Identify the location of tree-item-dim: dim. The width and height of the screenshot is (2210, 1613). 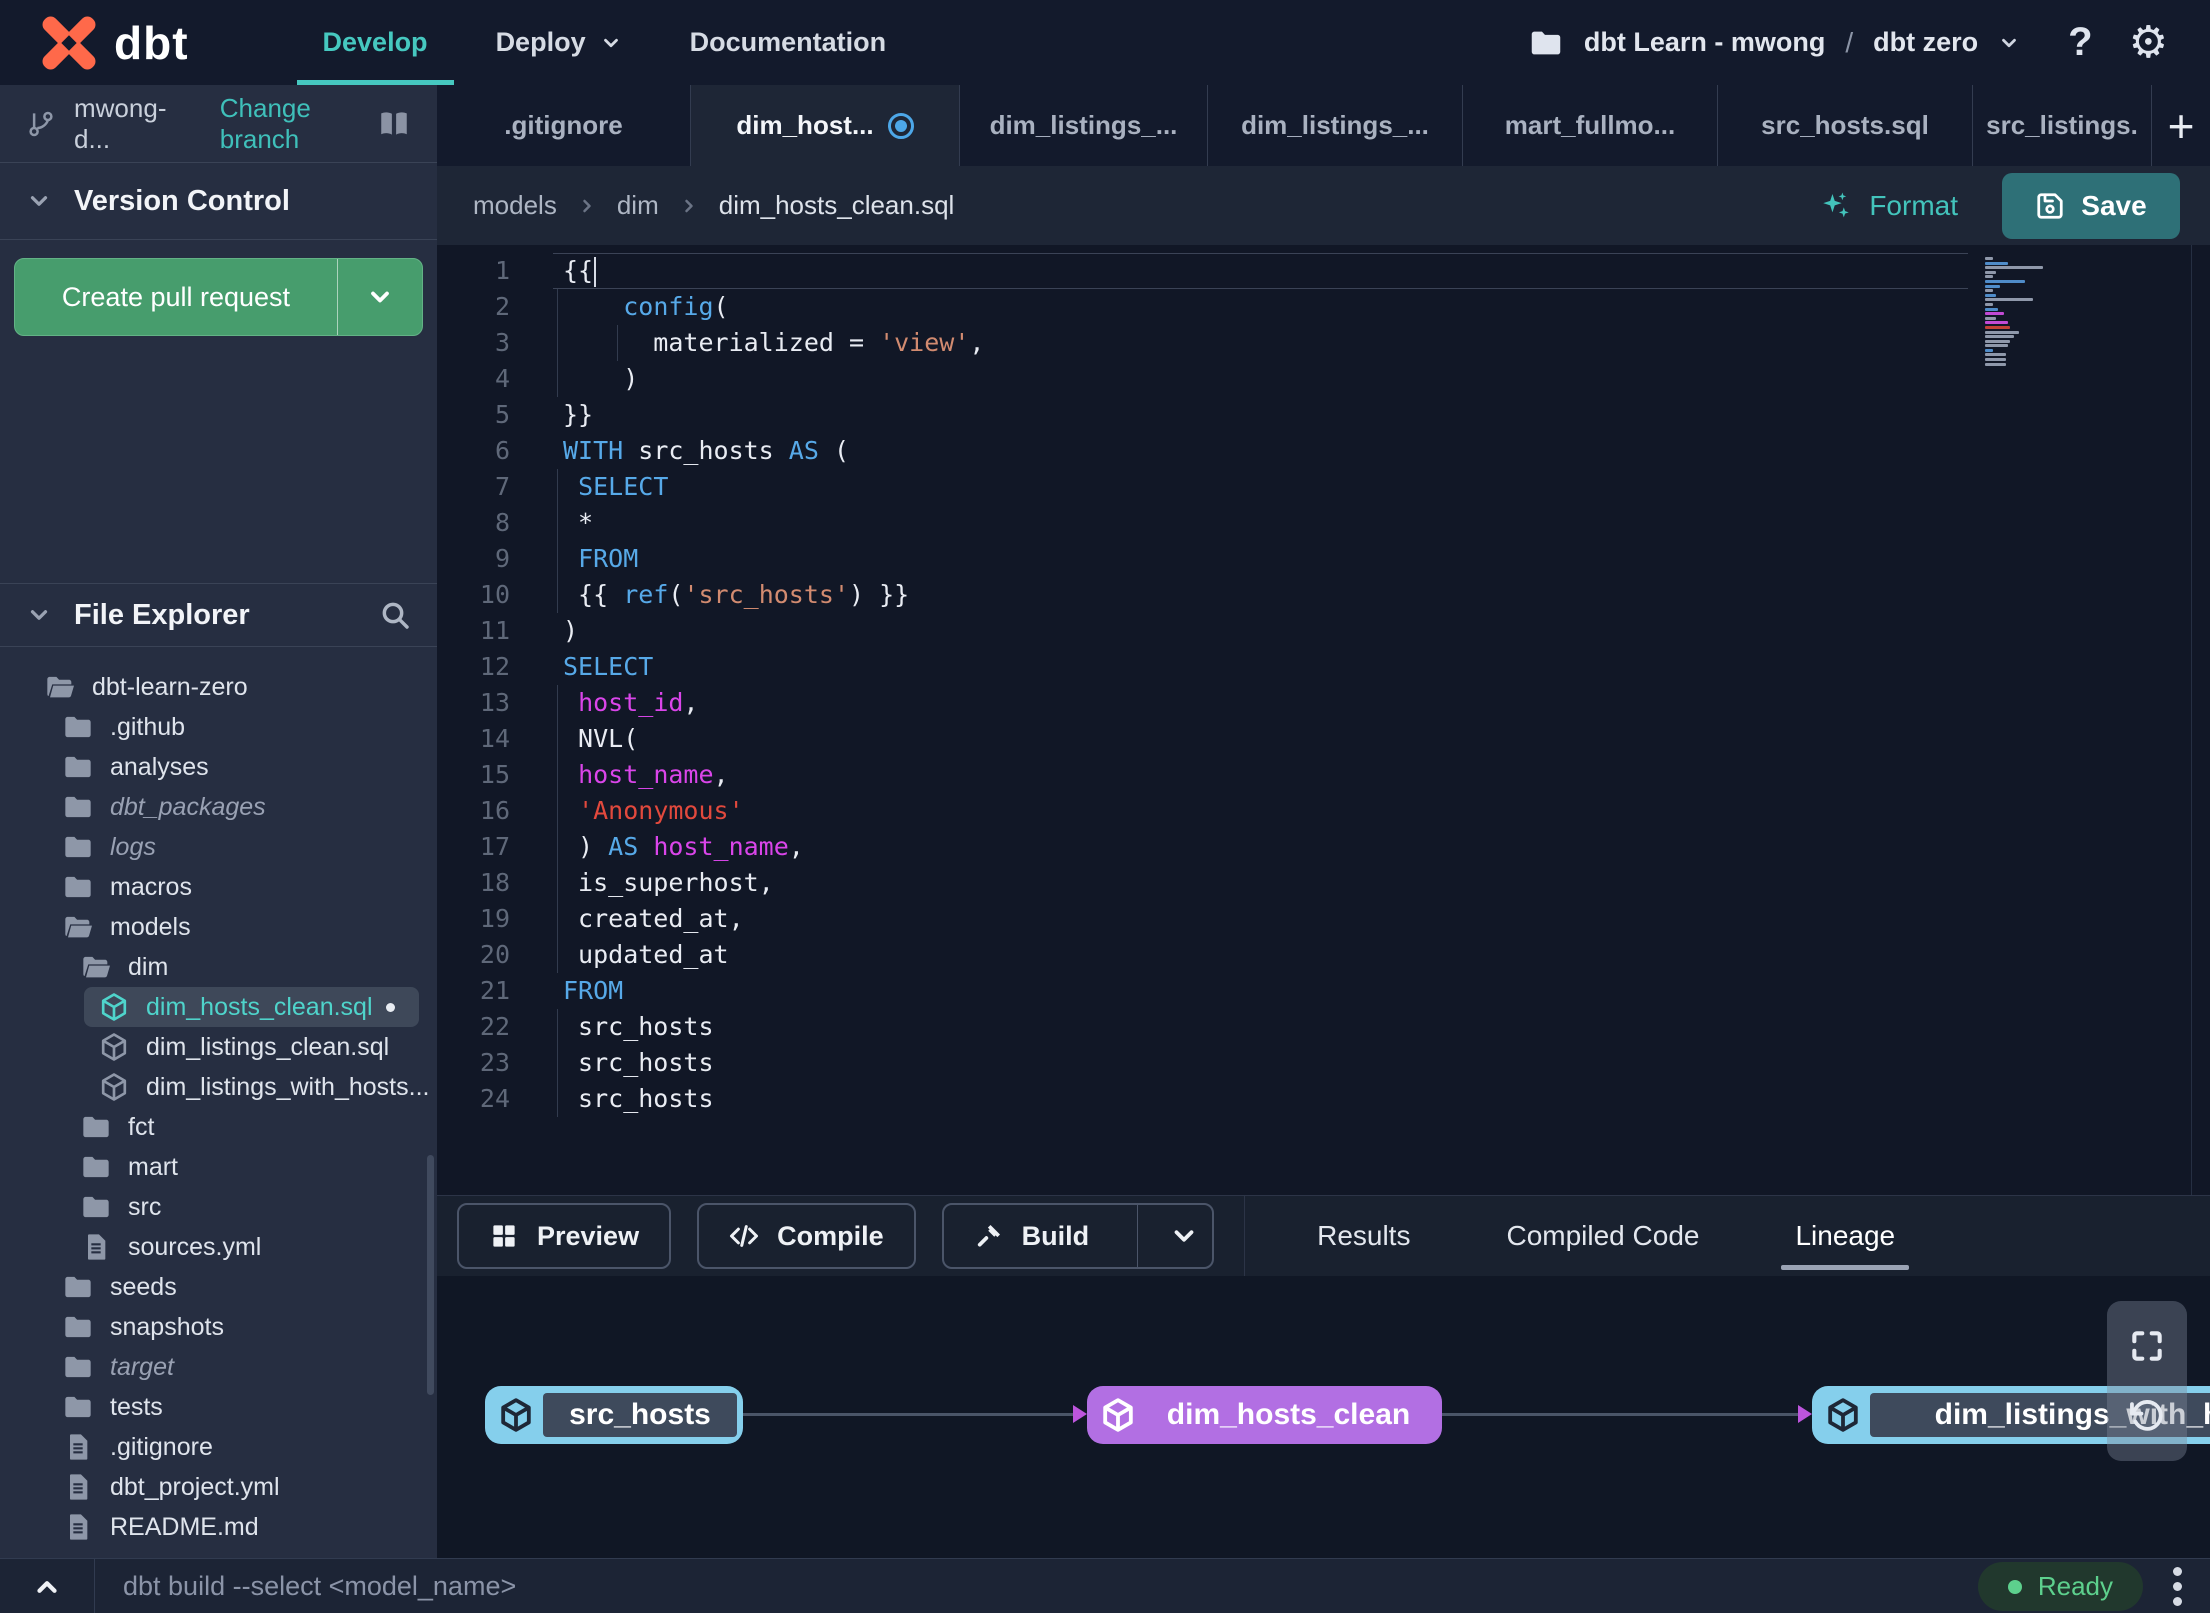
(218, 967).